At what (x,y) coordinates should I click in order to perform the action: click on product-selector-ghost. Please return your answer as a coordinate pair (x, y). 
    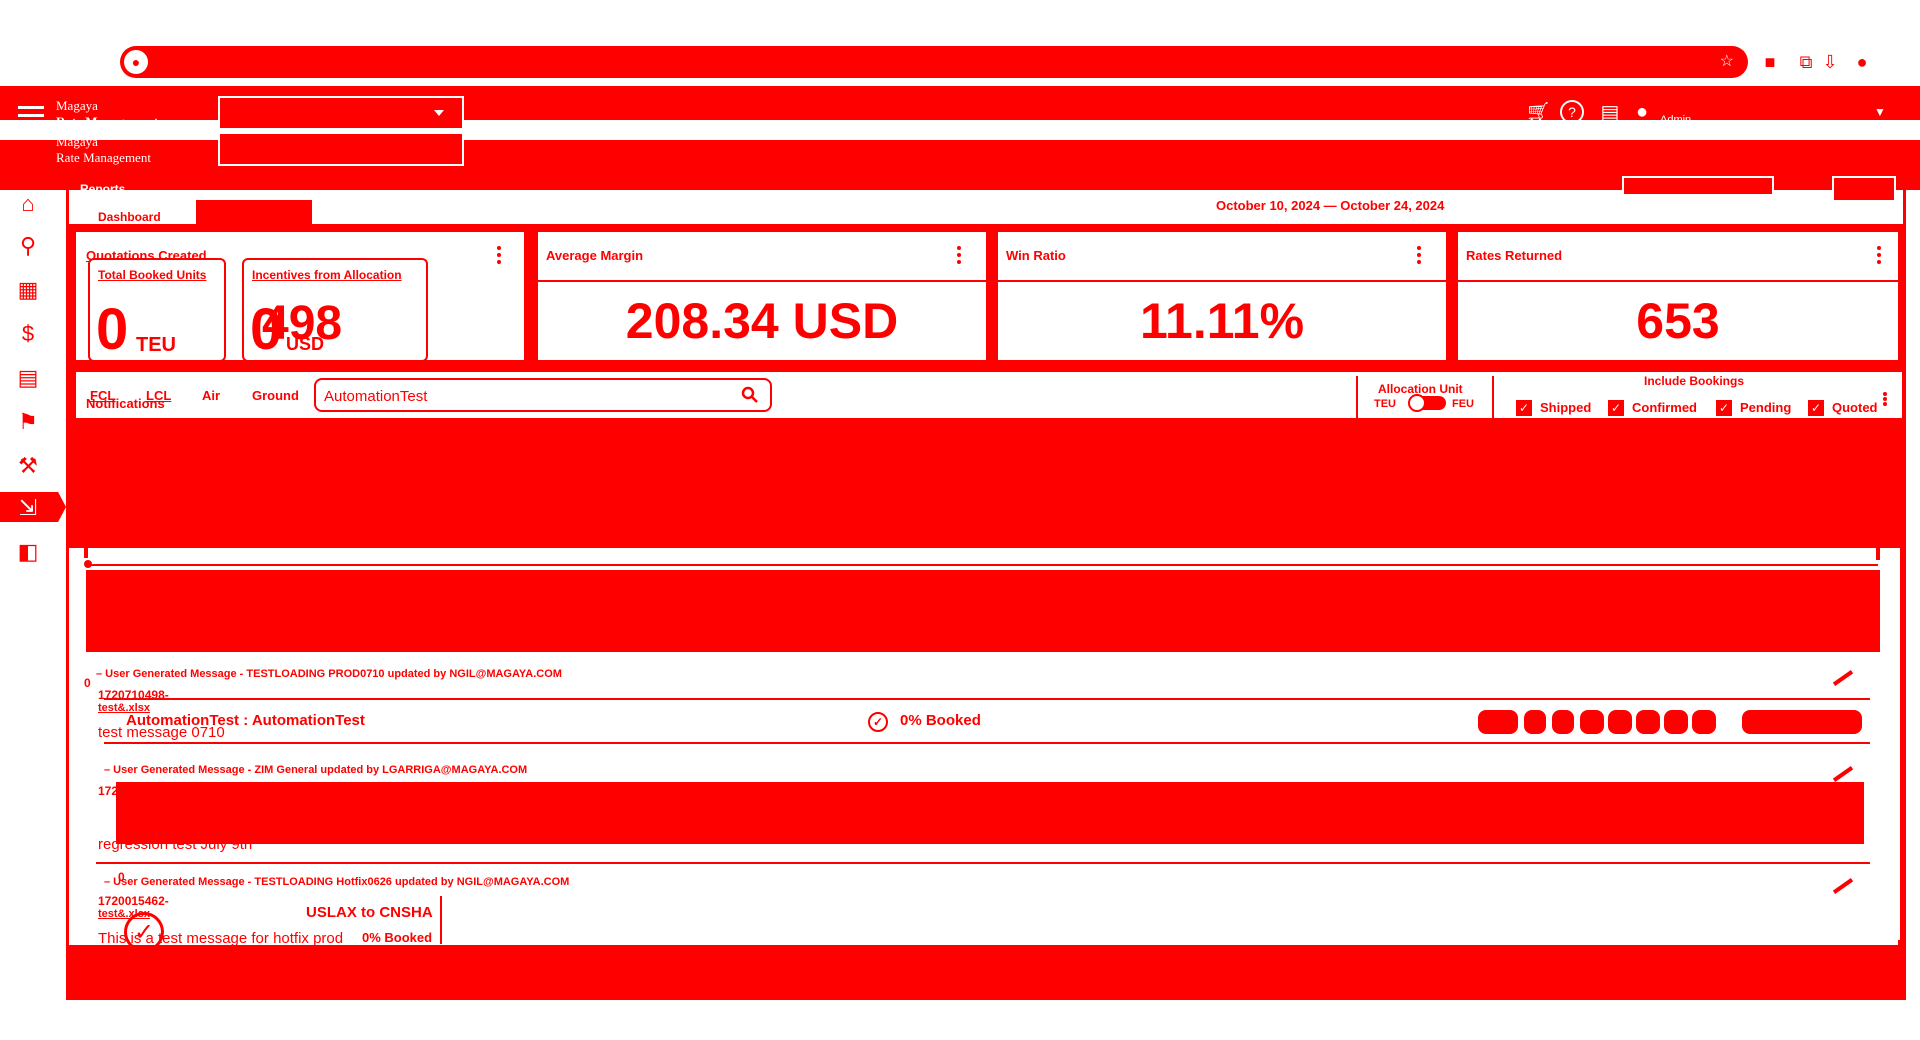
    Looking at the image, I should click on (341, 149).